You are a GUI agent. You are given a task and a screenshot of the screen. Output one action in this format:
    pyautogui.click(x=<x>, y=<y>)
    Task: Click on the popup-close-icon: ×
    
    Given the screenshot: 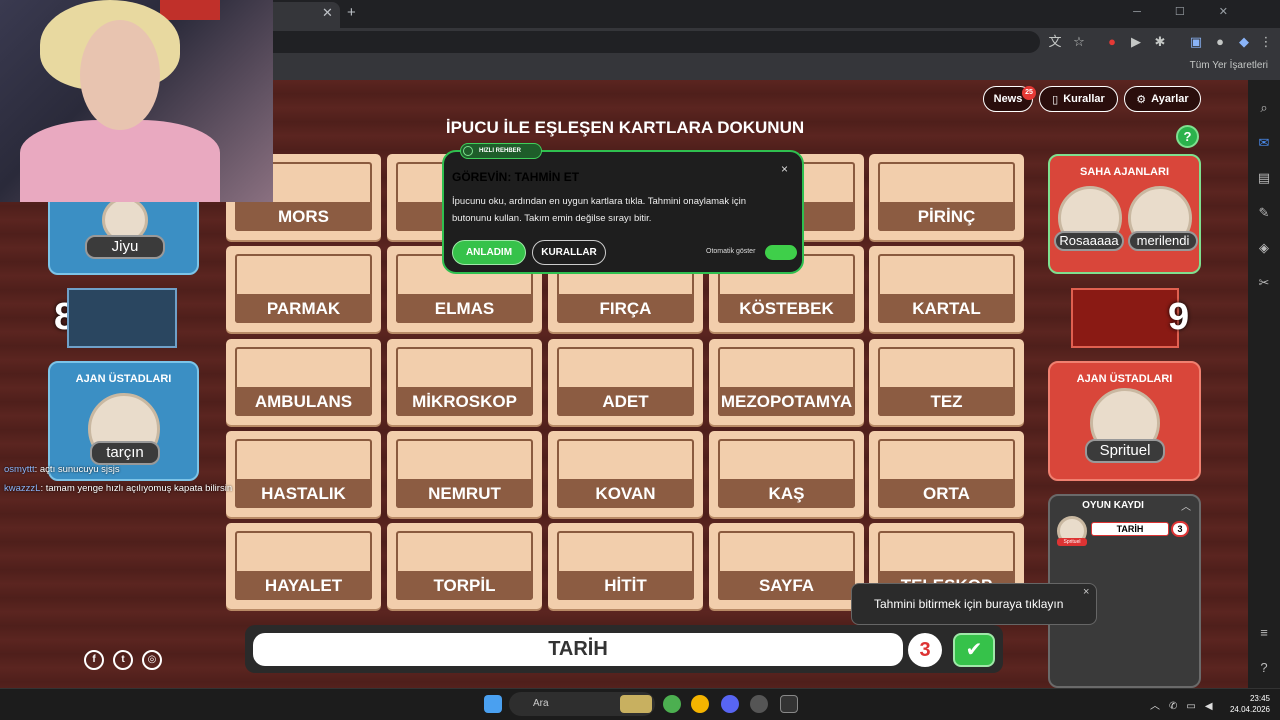 What is the action you would take?
    pyautogui.click(x=784, y=169)
    